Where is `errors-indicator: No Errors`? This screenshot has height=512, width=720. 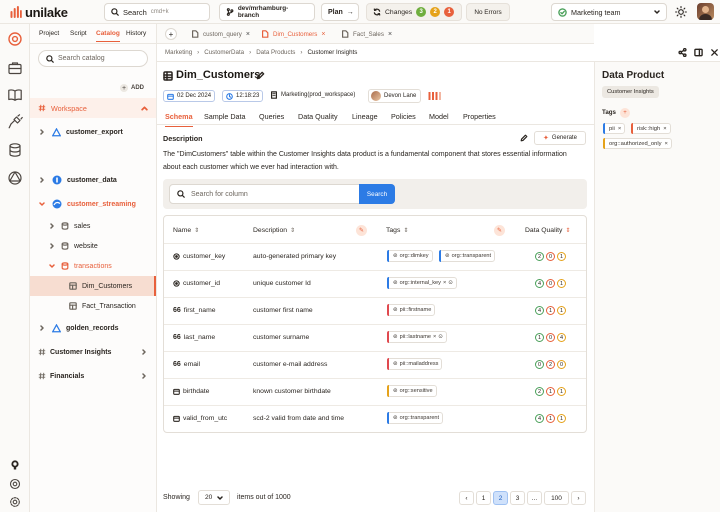 errors-indicator: No Errors is located at coordinates (488, 12).